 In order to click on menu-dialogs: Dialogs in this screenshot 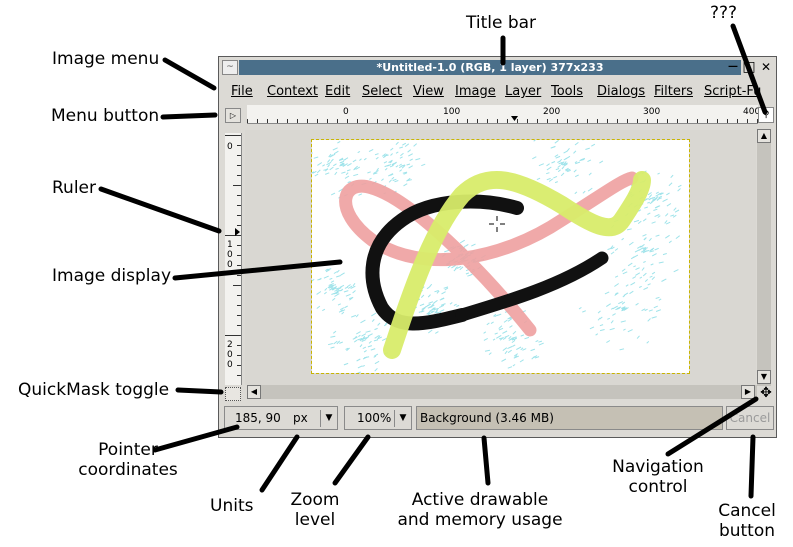, I will do `click(621, 91)`.